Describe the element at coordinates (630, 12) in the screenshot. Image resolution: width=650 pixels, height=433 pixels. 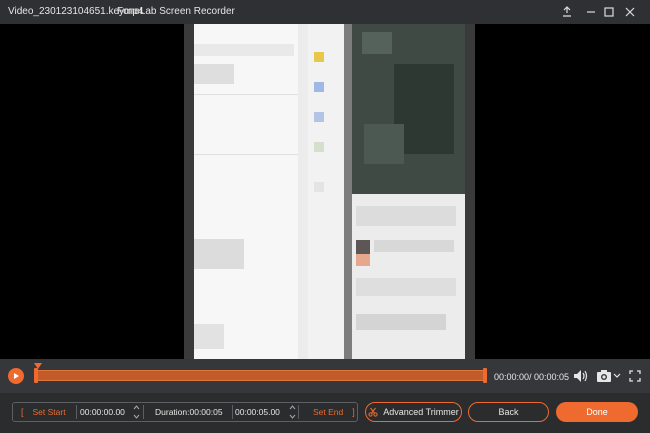
I see `close-icon` at that location.